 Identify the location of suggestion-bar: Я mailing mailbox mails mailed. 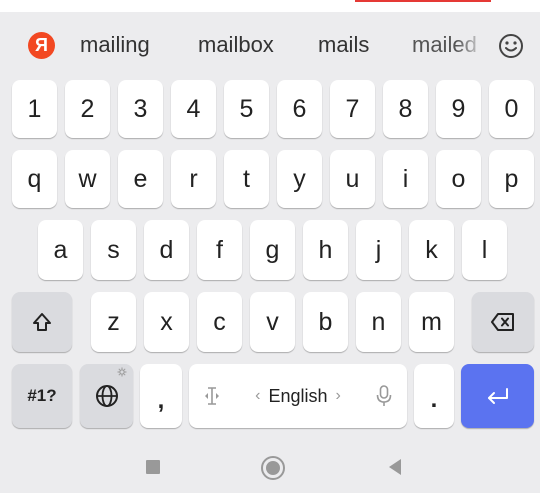
(270, 42).